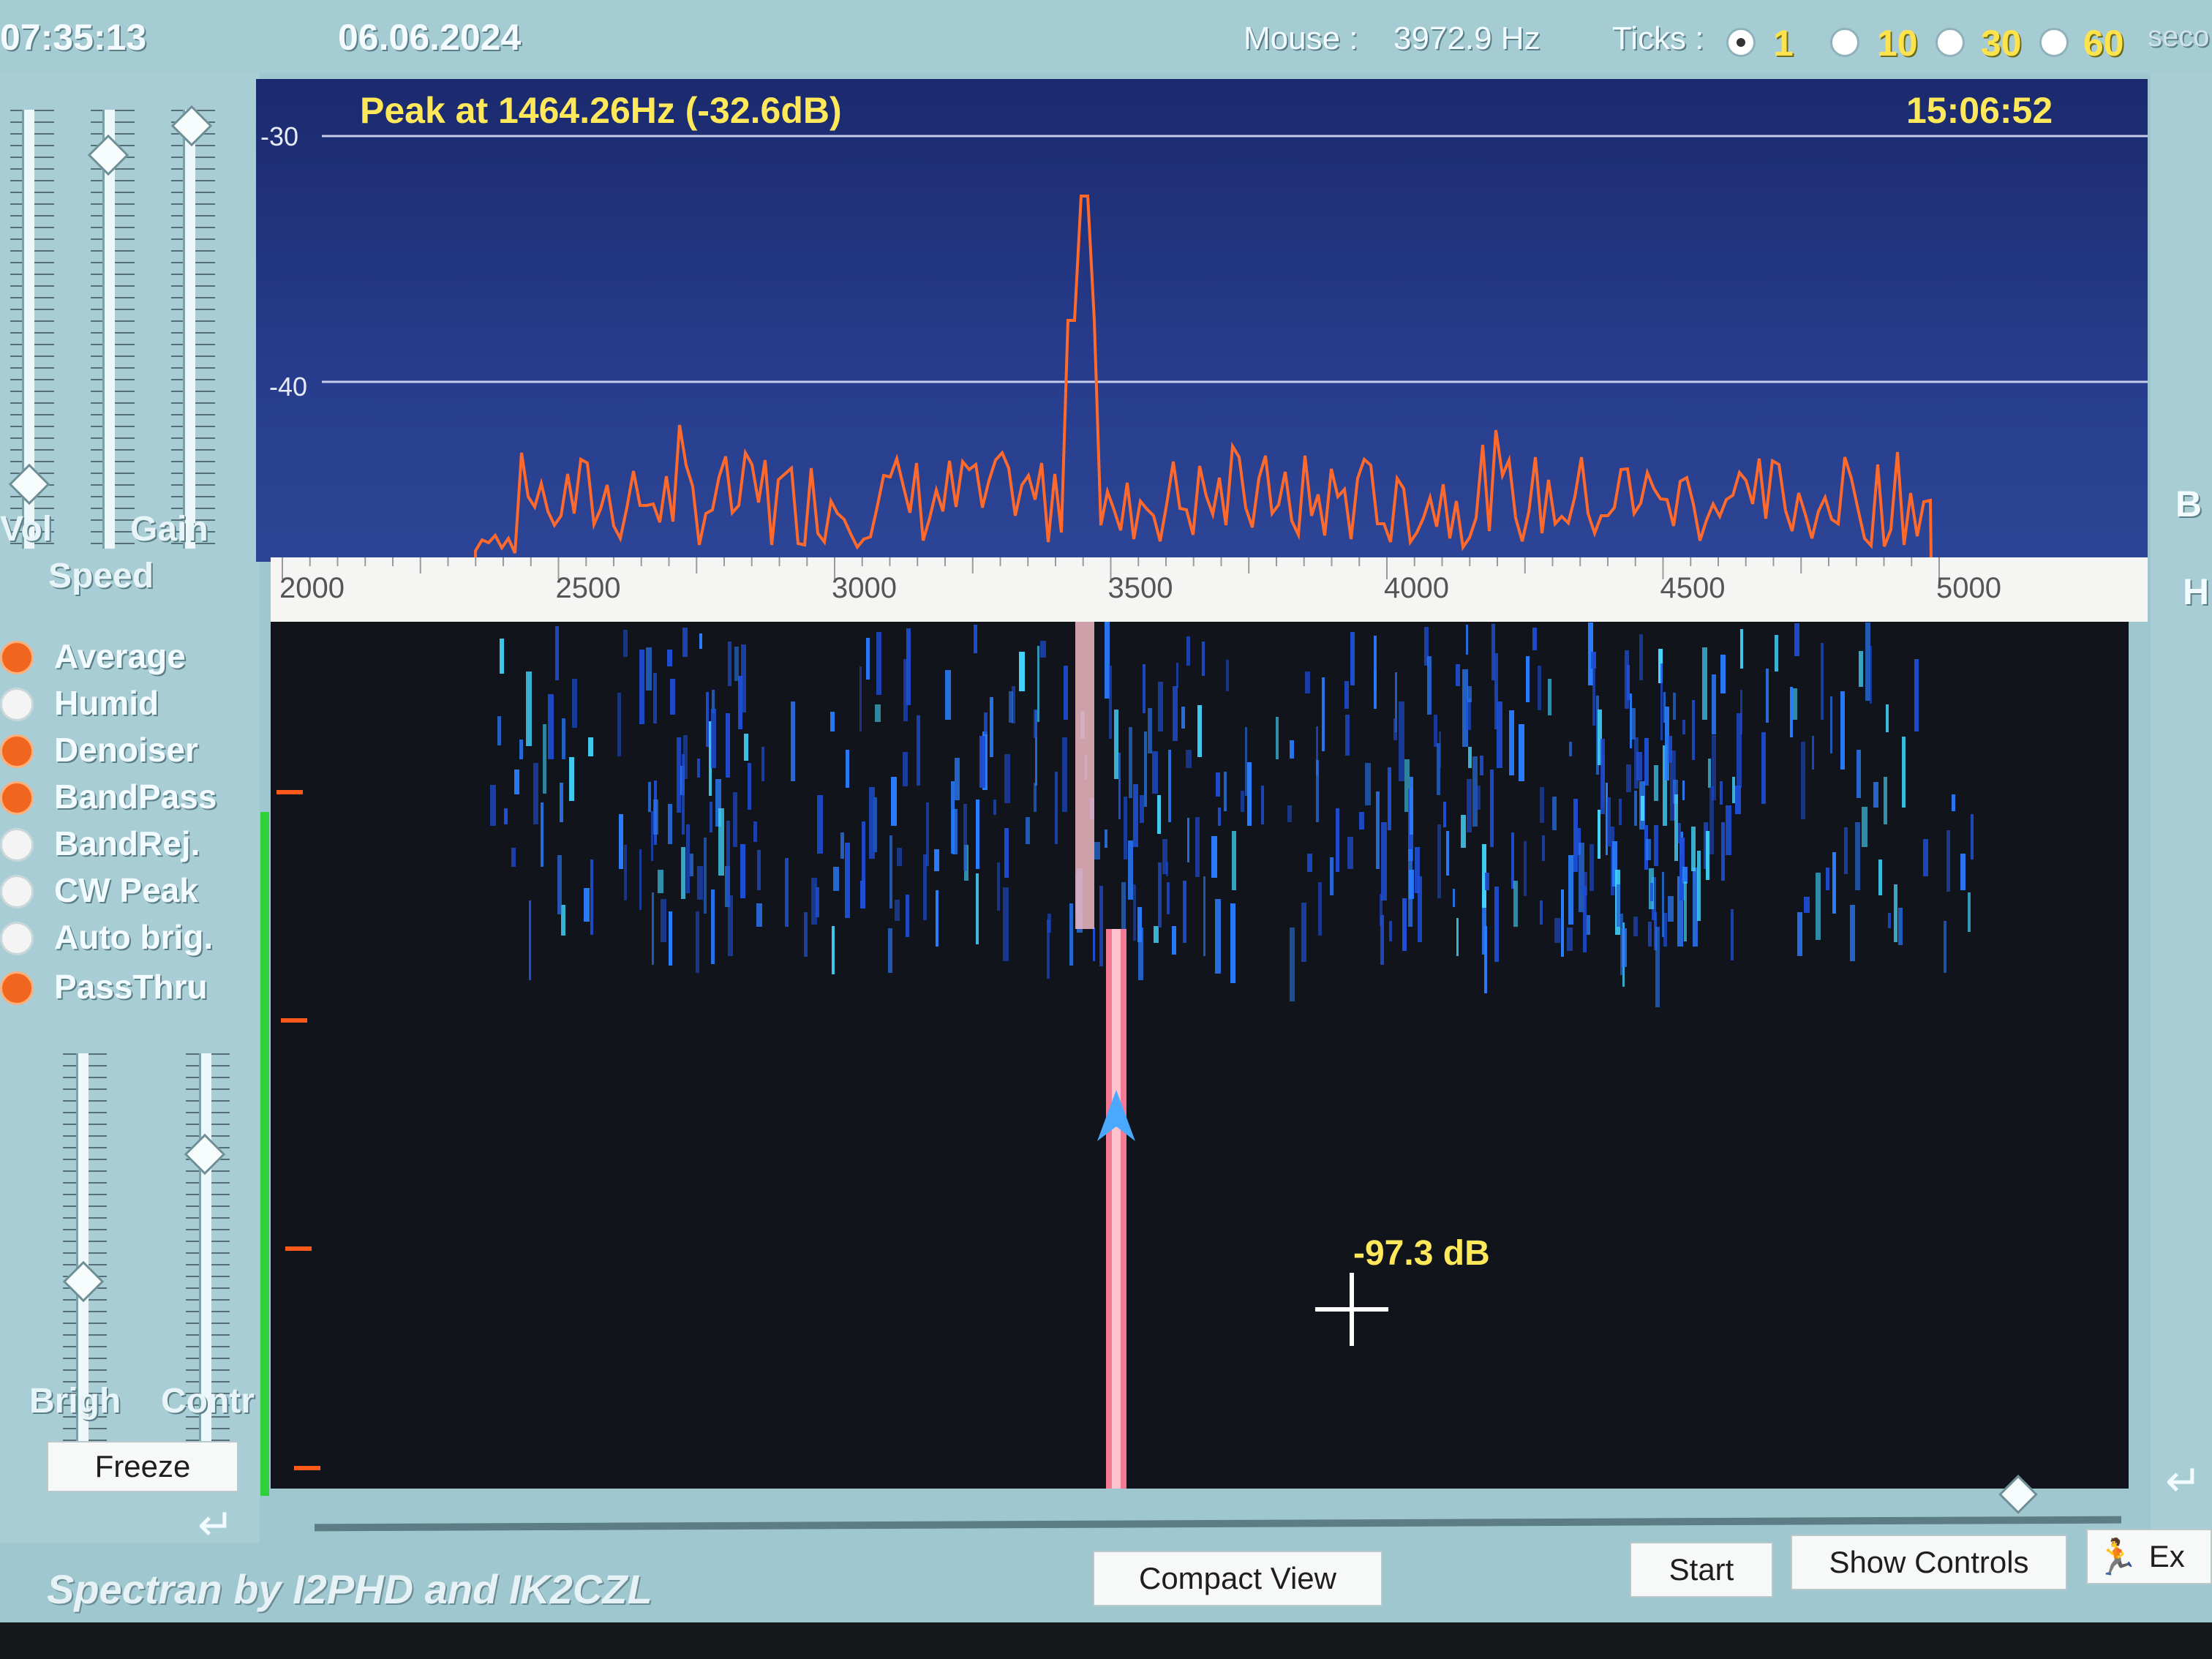 This screenshot has width=2212, height=1659. What do you see at coordinates (130, 937) in the screenshot?
I see `option-auto-brig: Auto brig.` at bounding box center [130, 937].